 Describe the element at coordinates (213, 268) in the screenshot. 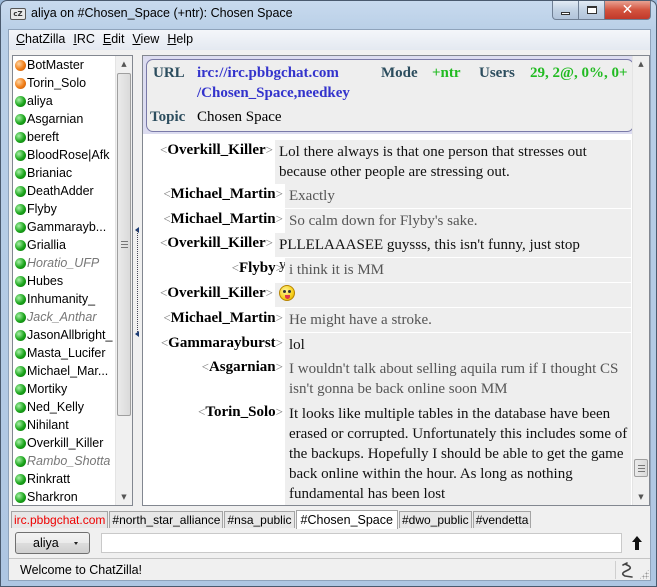

I see `message-nick: <Flyby>` at that location.